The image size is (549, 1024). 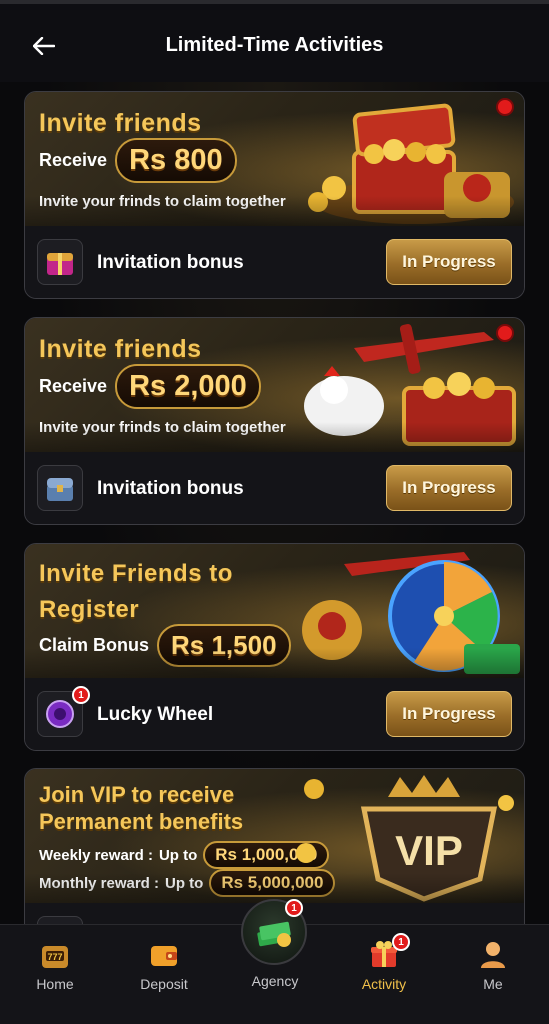 I want to click on vip-crown-icon: VIP, so click(x=405, y=838).